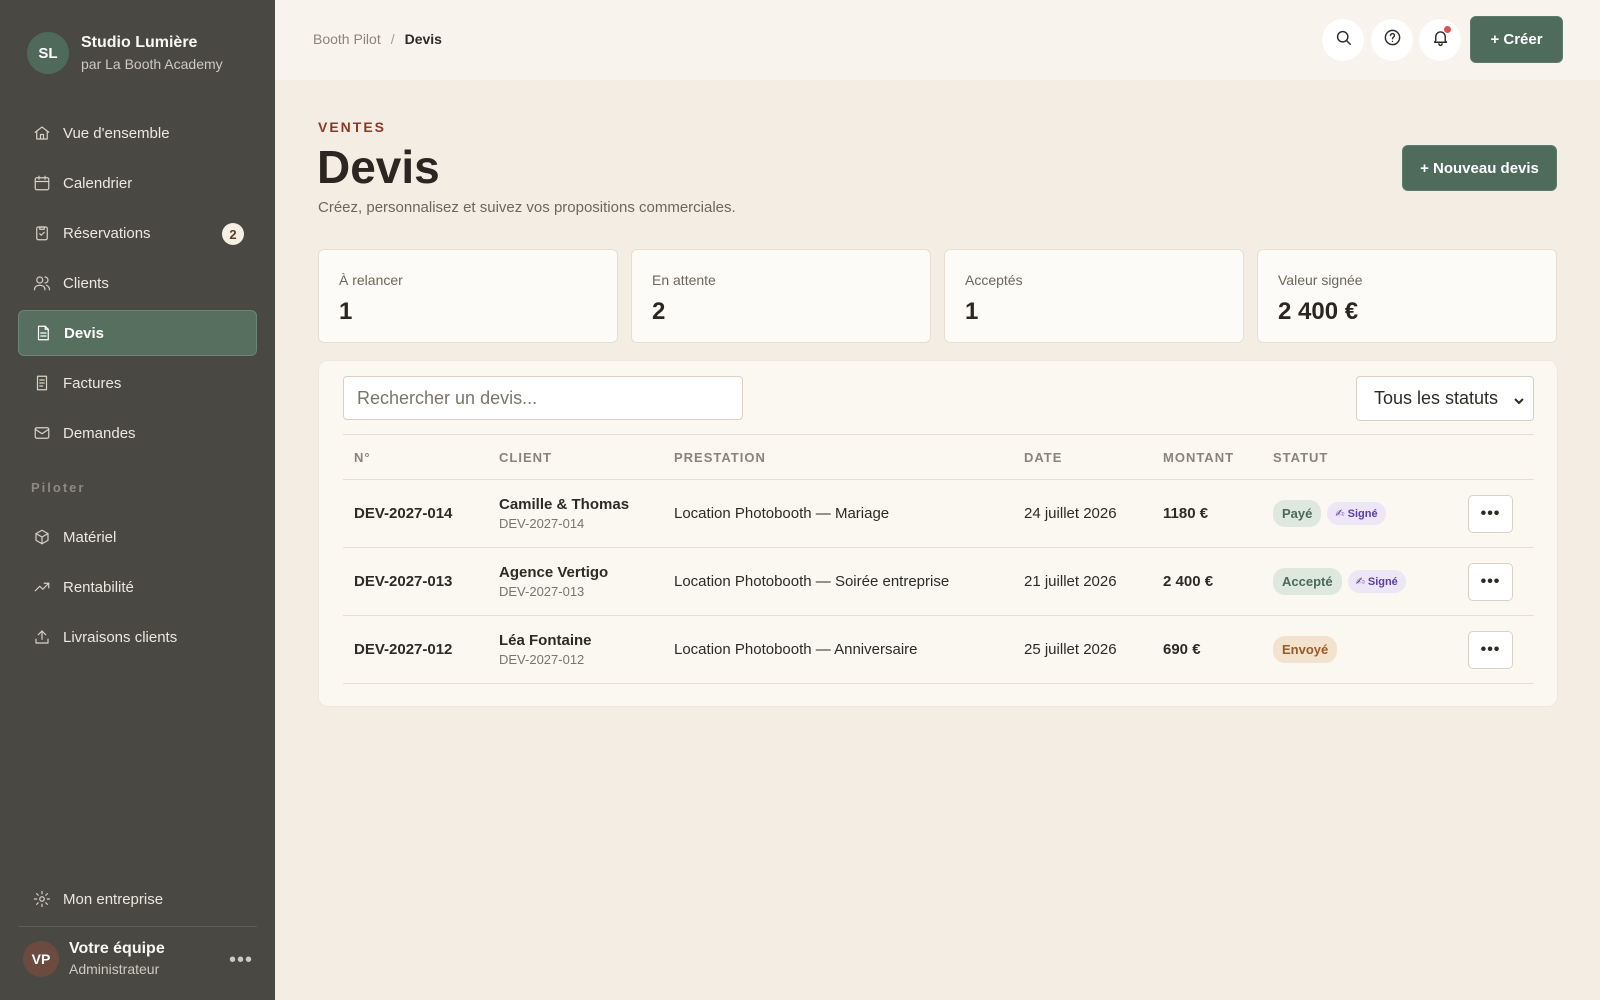 The image size is (1600, 1000). Describe the element at coordinates (575, 513) in the screenshot. I see `client-cell: Camille & Thomas DEV-2027-014` at that location.